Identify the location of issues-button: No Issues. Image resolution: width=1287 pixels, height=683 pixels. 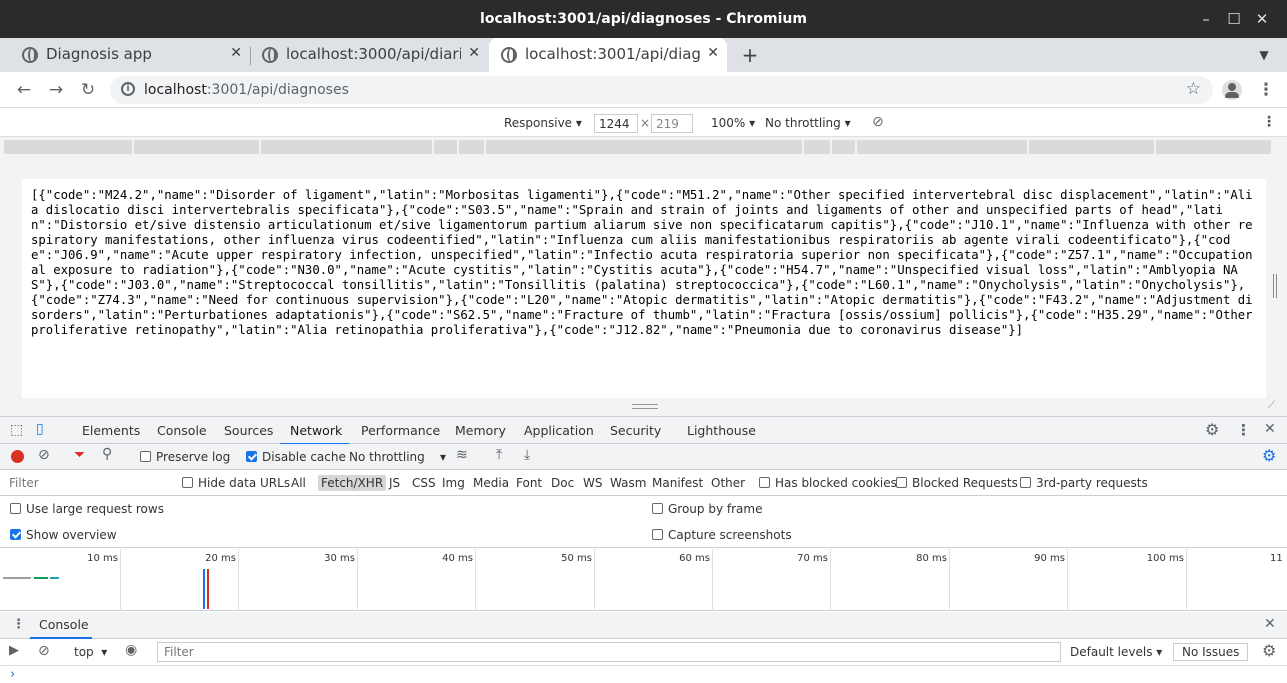
(1211, 652).